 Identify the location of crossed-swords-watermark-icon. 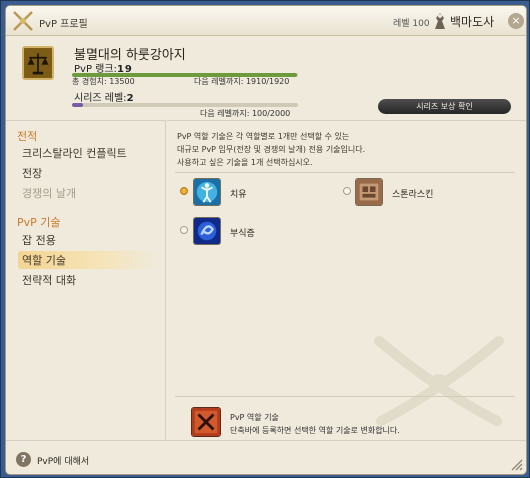
(439, 381).